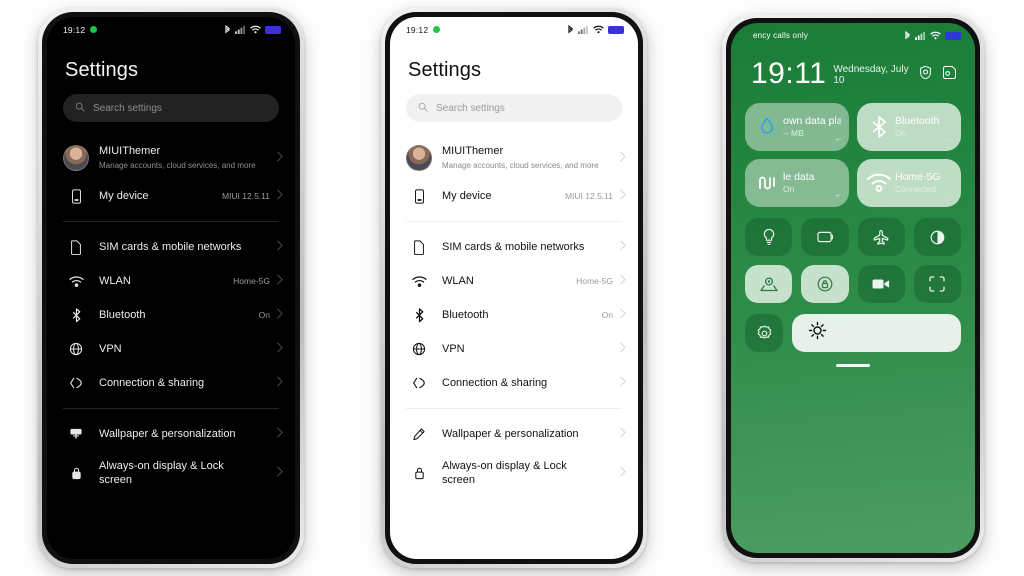 Image resolution: width=1024 pixels, height=576 pixels. Describe the element at coordinates (769, 284) in the screenshot. I see `tile-location` at that location.